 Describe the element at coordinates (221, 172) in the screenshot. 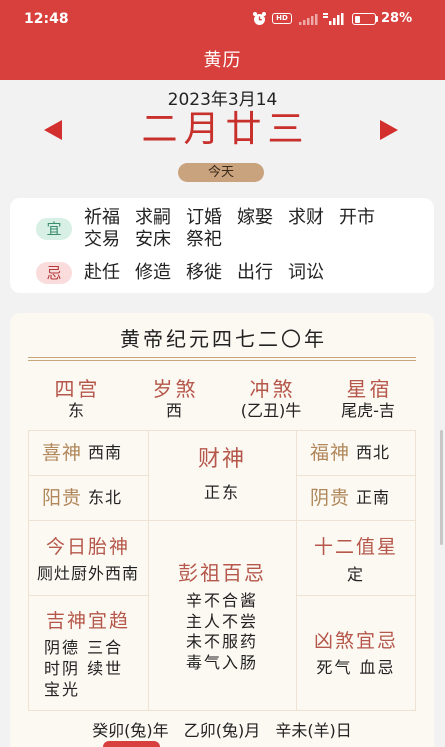

I see `today-button: 今天` at that location.